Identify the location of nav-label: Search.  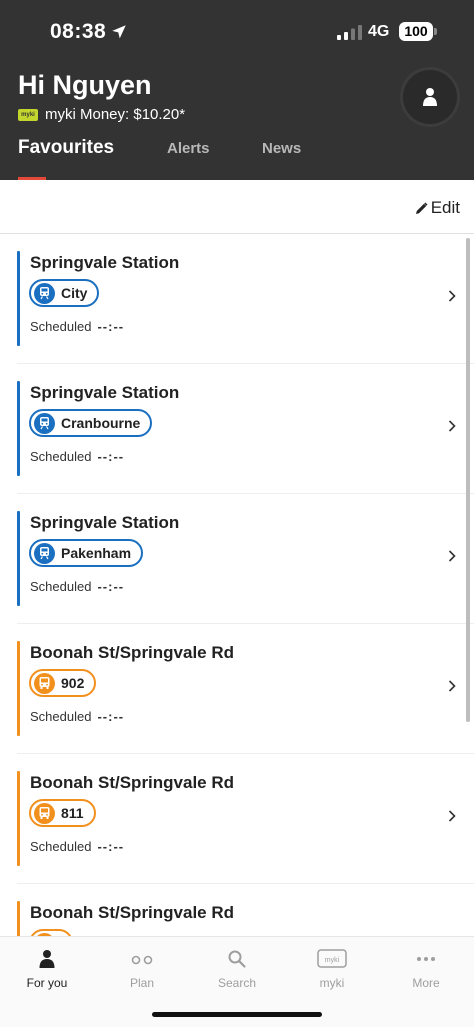
(237, 983).